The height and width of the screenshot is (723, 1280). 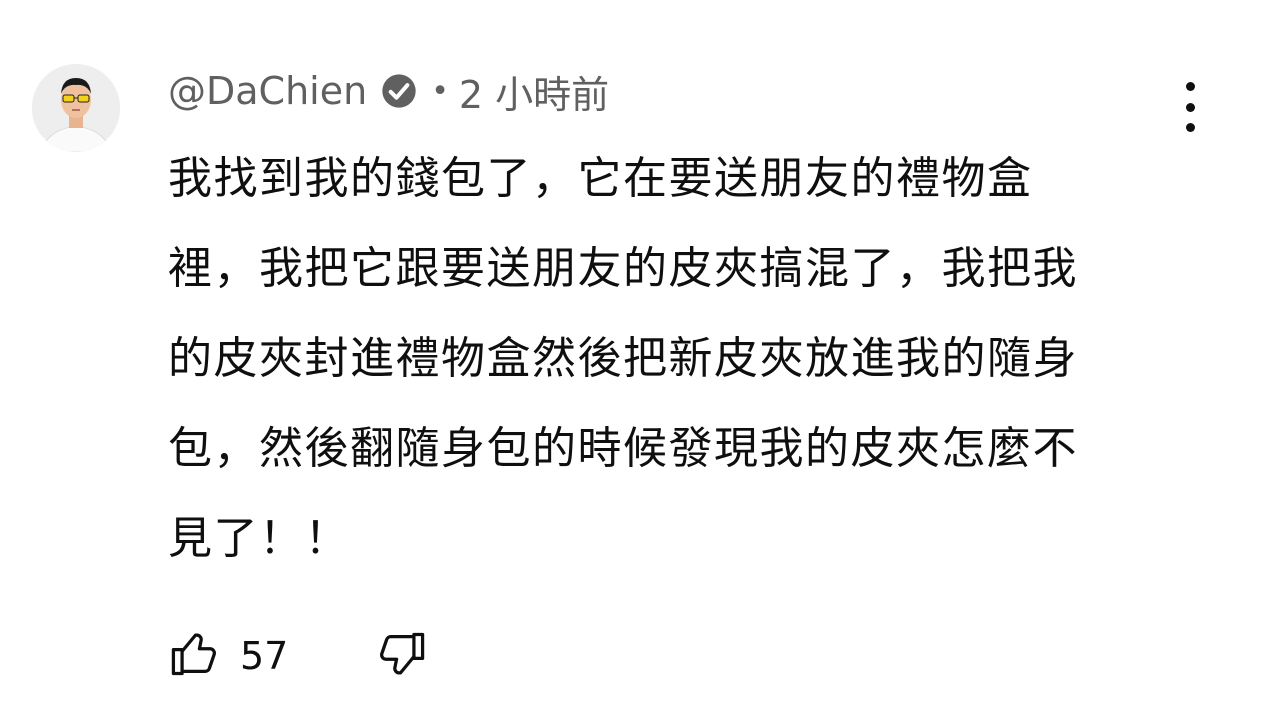 I want to click on dislike-button, so click(x=402, y=656).